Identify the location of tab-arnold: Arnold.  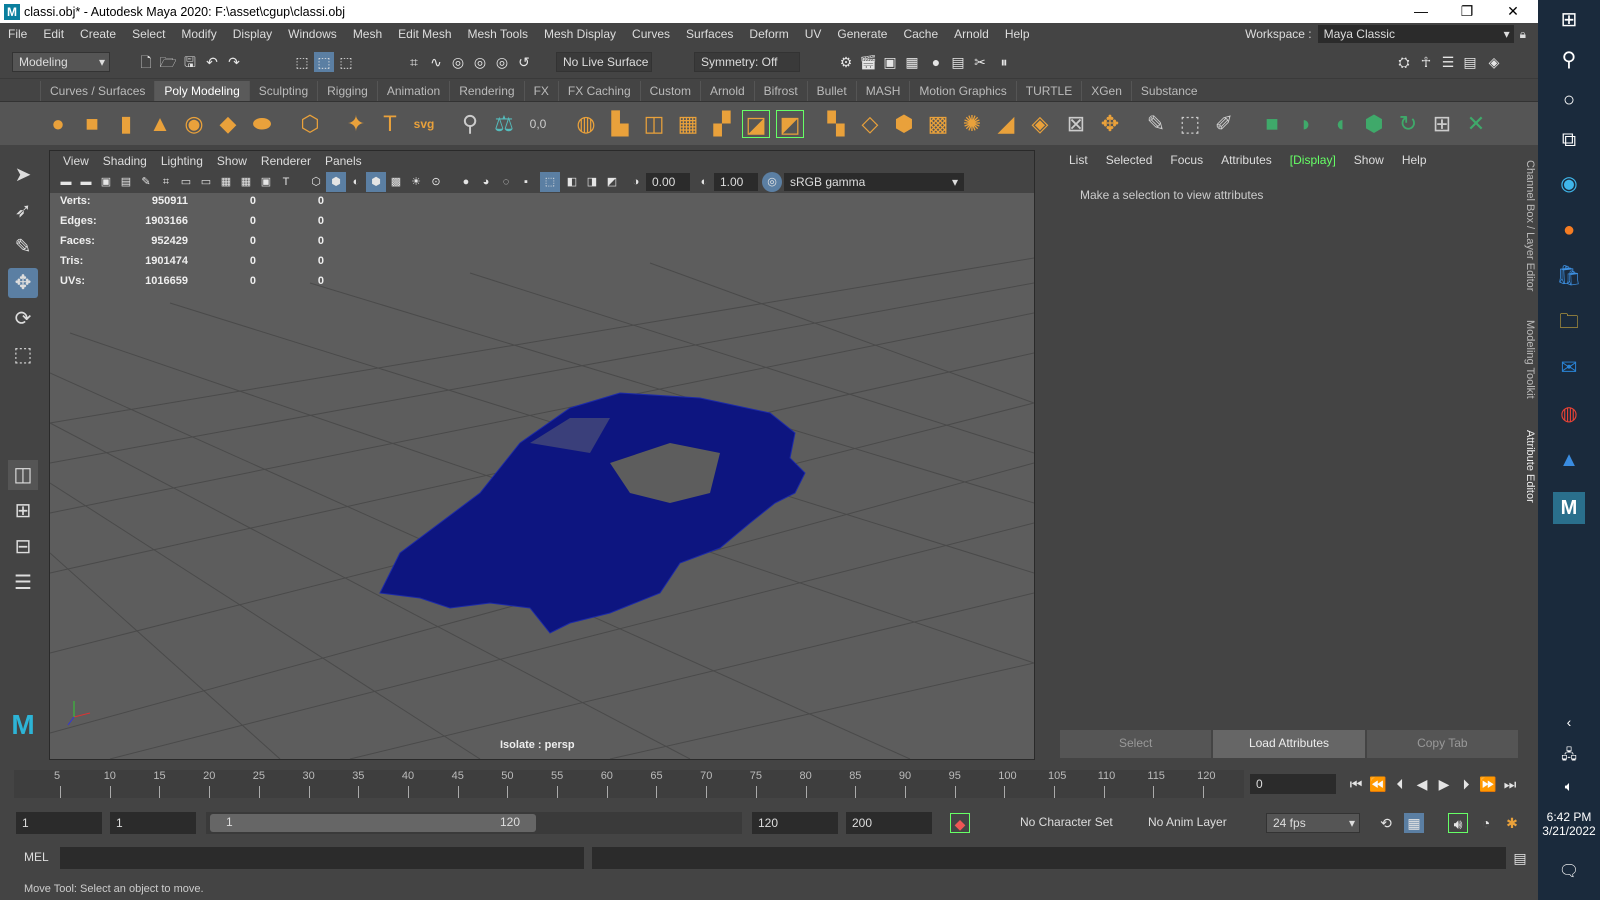
(726, 91).